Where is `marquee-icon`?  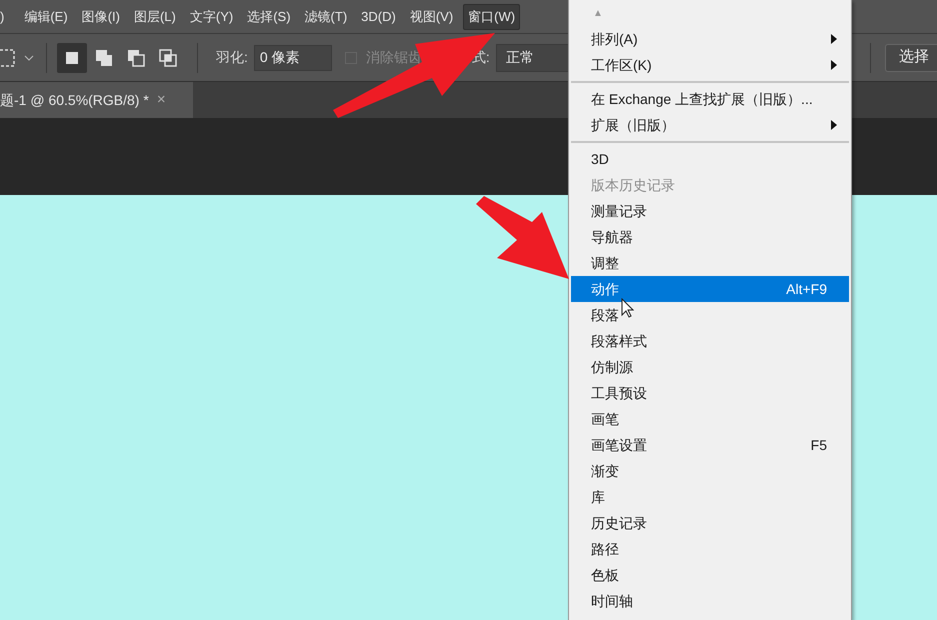 marquee-icon is located at coordinates (8, 57).